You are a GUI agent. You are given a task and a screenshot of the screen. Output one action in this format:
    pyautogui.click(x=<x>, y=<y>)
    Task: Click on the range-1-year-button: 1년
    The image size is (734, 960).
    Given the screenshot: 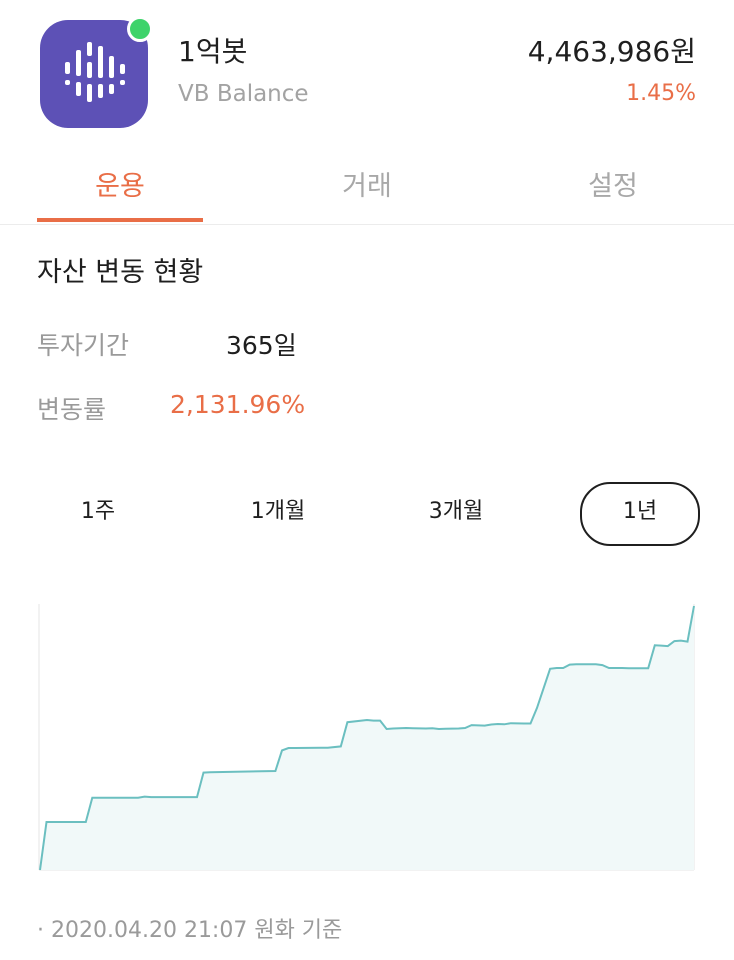 What is the action you would take?
    pyautogui.click(x=640, y=514)
    